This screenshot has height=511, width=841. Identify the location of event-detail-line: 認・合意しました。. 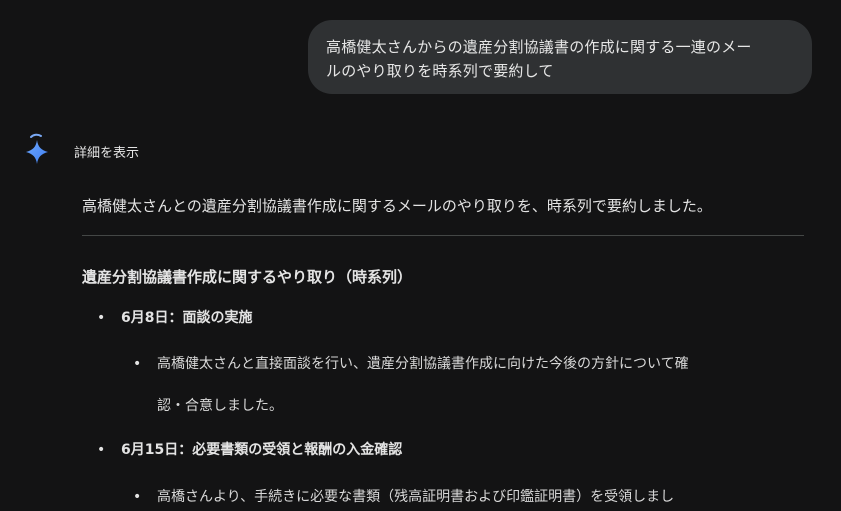
(220, 406).